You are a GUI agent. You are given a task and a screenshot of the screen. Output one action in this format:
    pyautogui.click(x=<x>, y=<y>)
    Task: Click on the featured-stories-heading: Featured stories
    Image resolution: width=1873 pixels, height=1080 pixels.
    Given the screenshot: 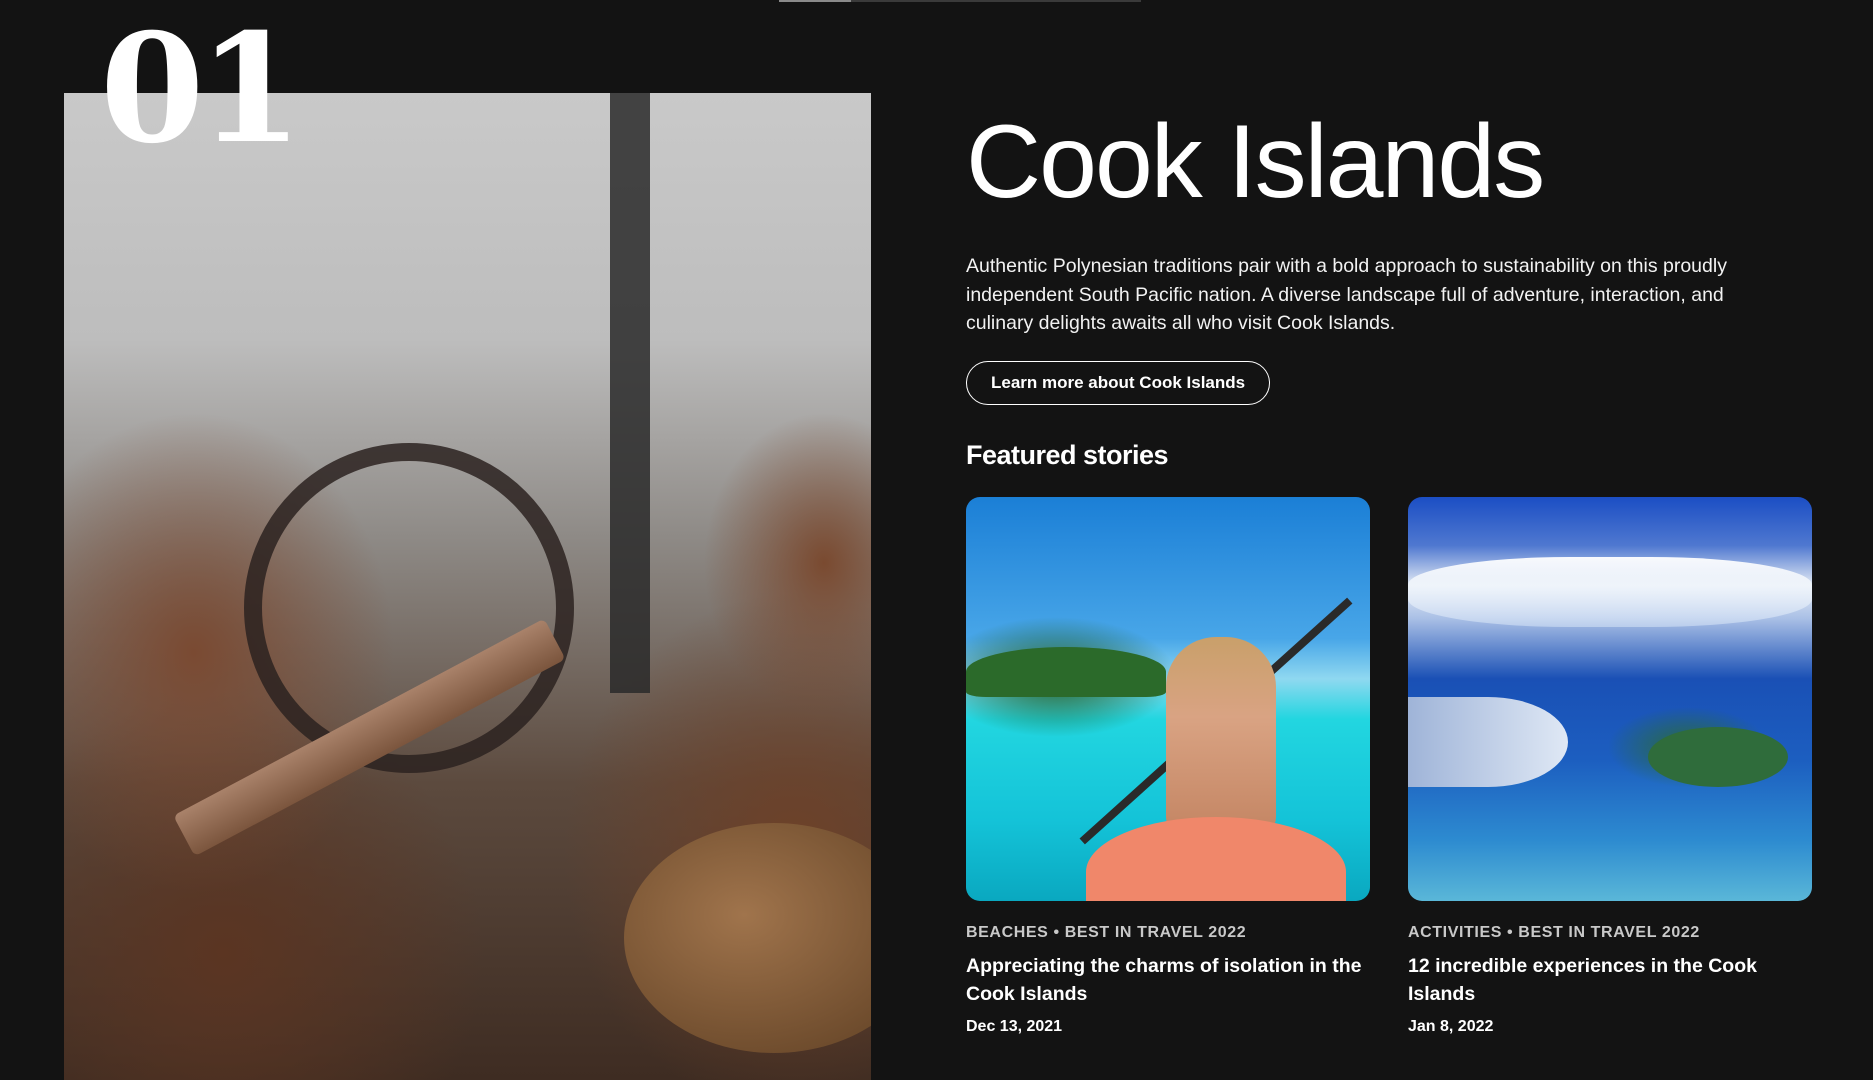 What is the action you would take?
    pyautogui.click(x=1067, y=455)
    